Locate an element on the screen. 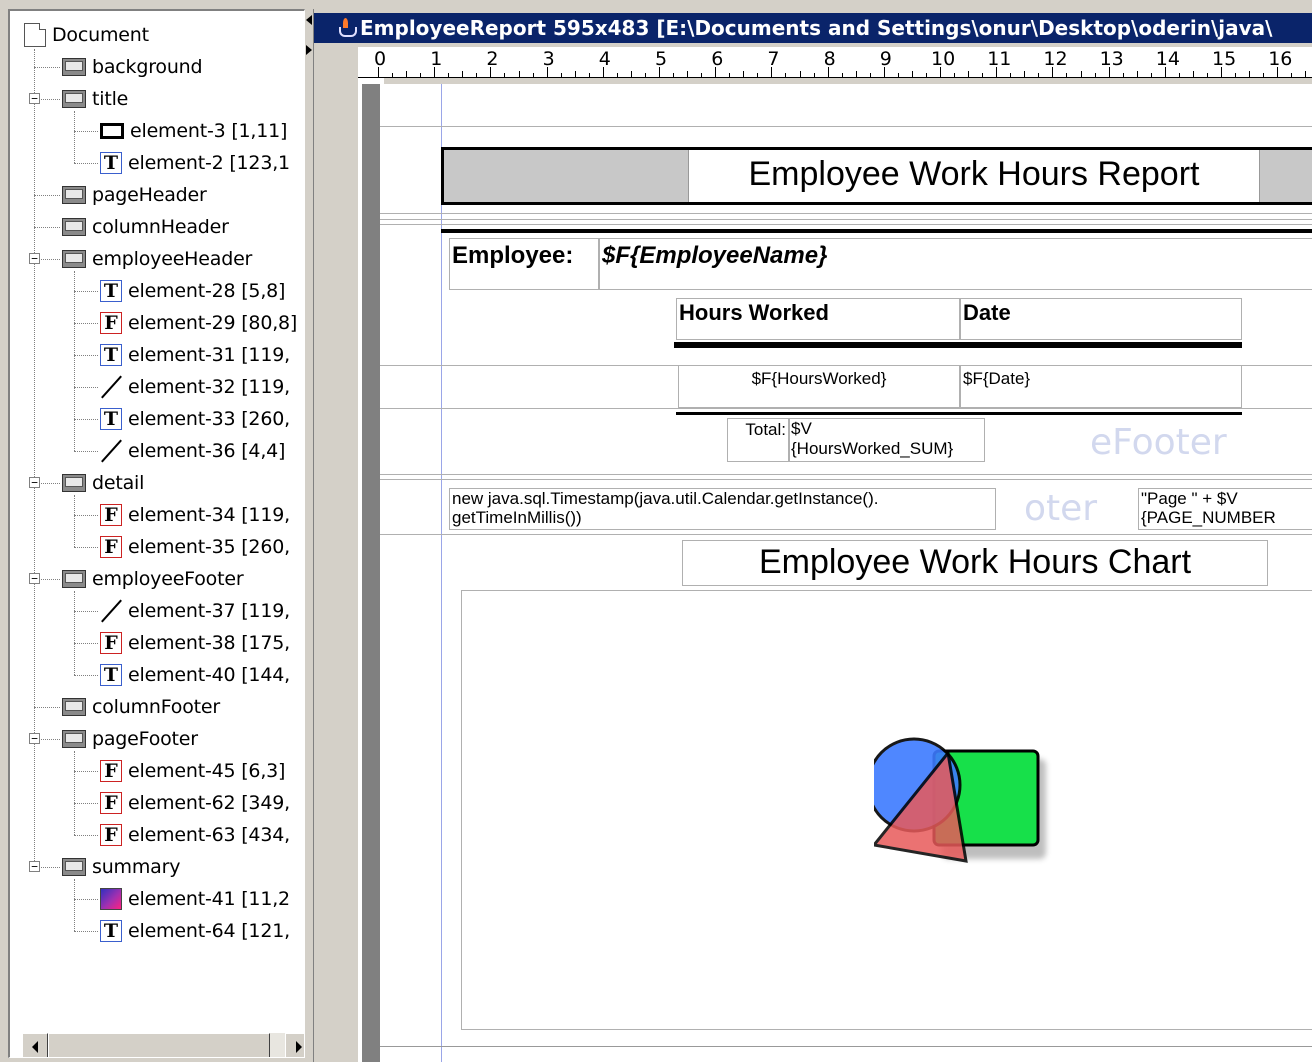 This screenshot has height=1062, width=1312. tree-node-label: element-32 [119, is located at coordinates (209, 387).